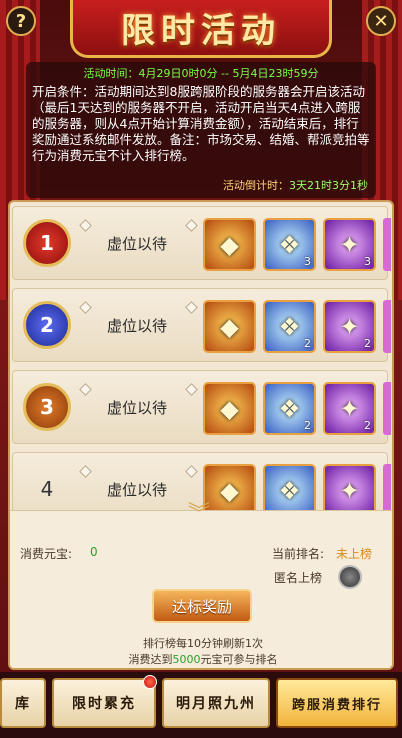  I want to click on activity-time: 活动时间：4月29日0时0分 -- 5月4日23时59分, so click(201, 74).